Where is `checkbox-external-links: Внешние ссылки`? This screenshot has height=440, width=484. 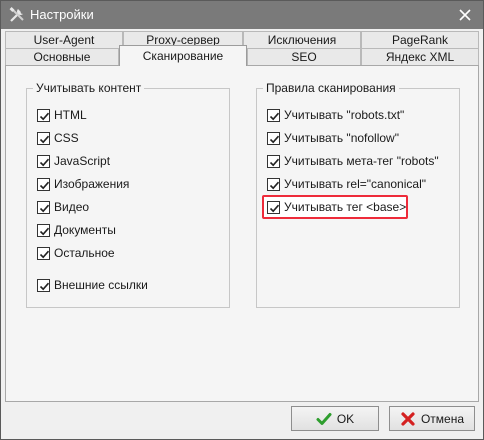
checkbox-external-links: Внешние ссылки is located at coordinates (92, 285).